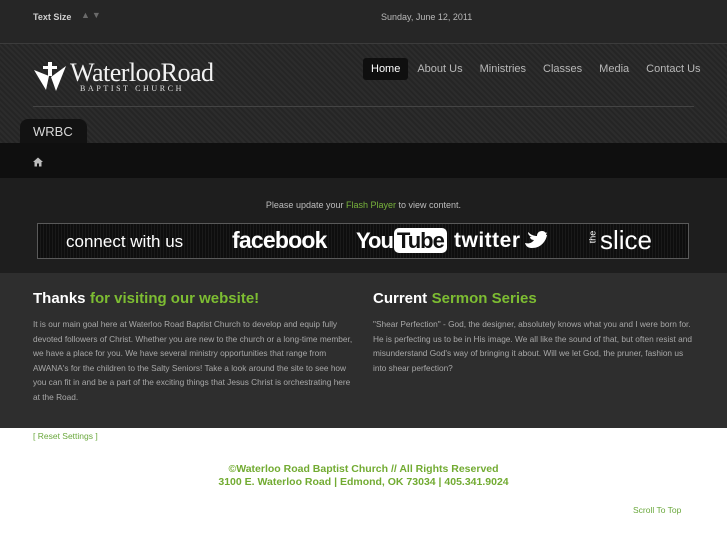 This screenshot has width=727, height=545. Describe the element at coordinates (371, 205) in the screenshot. I see `flash-player-link: Flash Player` at that location.